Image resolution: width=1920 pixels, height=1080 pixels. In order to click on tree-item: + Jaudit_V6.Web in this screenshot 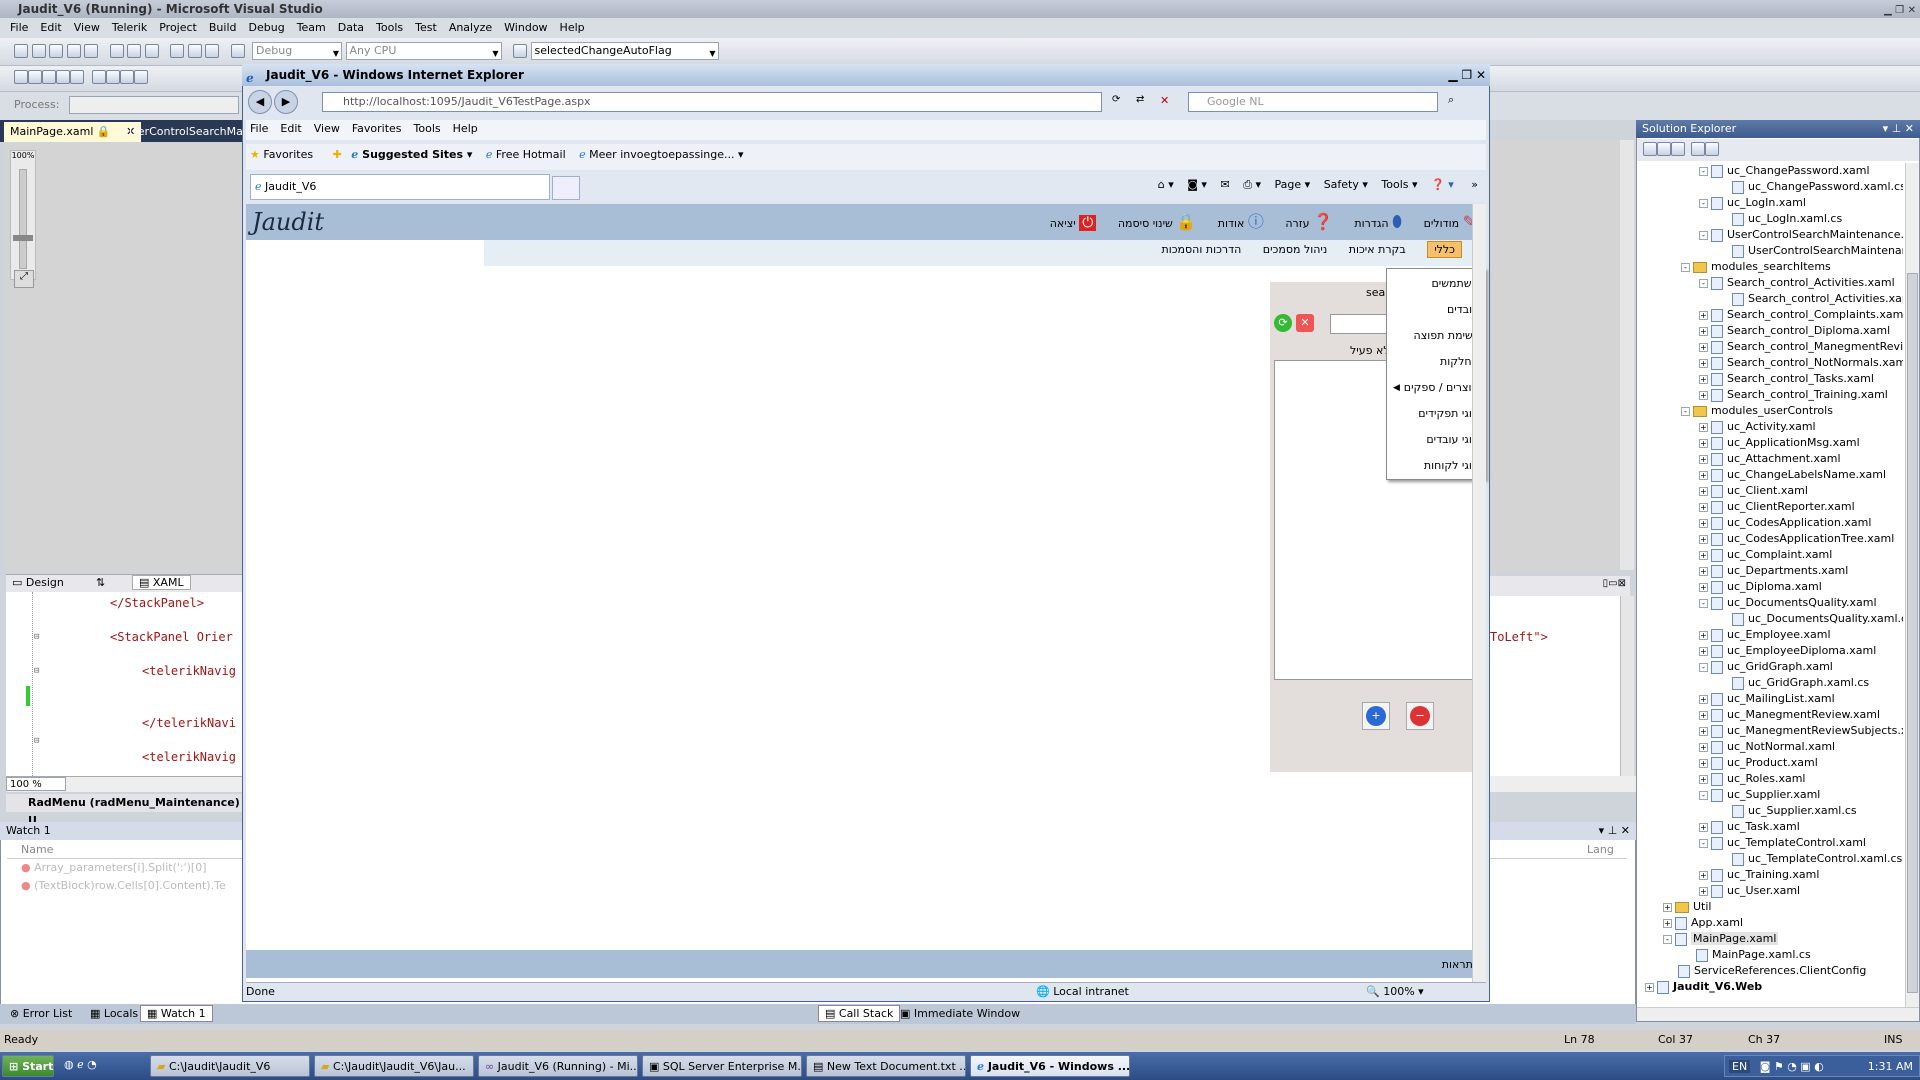, I will do `click(1703, 987)`.